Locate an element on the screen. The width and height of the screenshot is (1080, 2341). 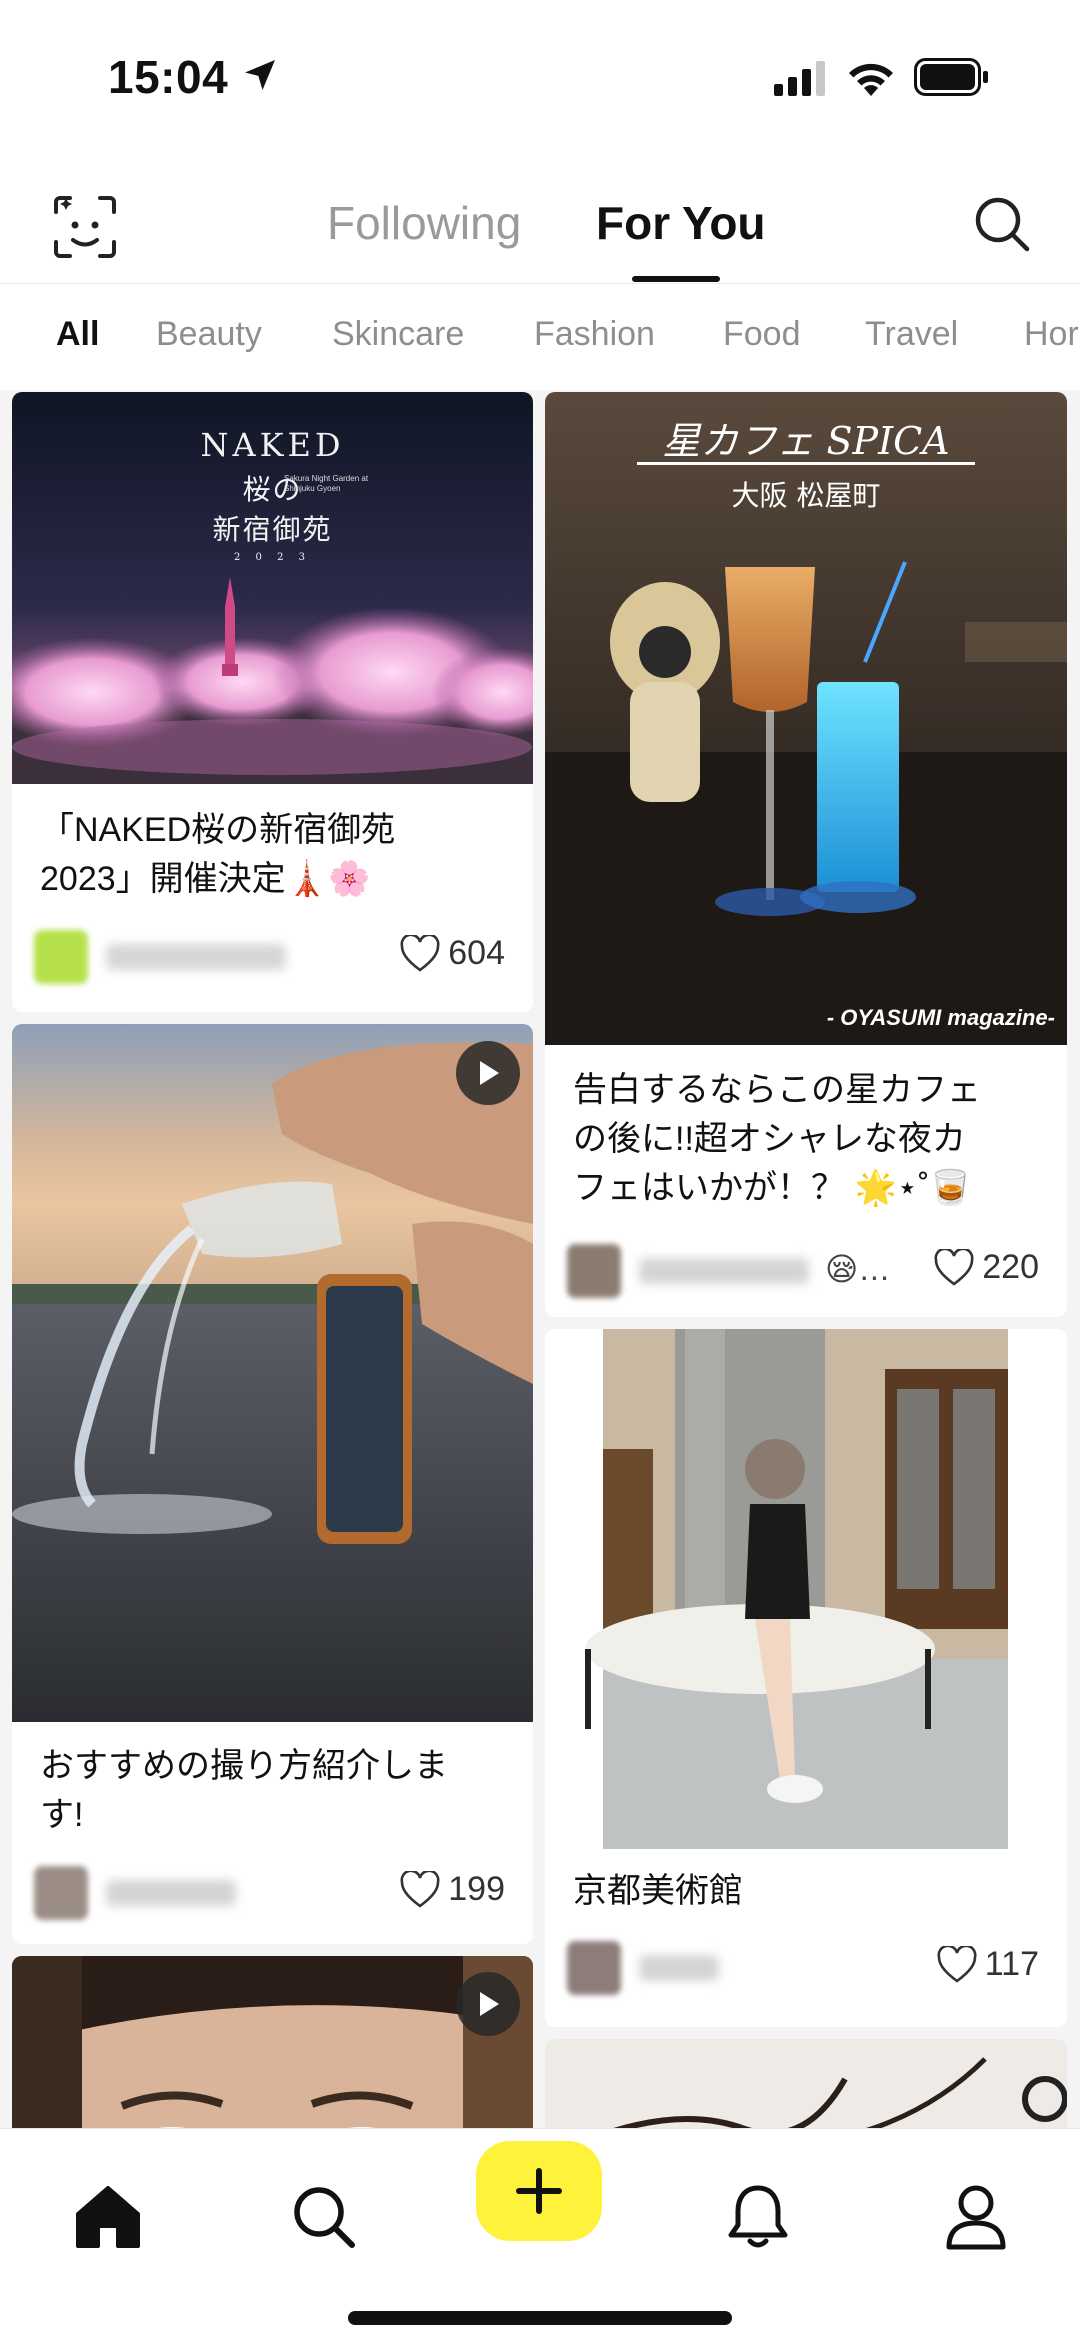
post-card-branches is located at coordinates (806, 2083).